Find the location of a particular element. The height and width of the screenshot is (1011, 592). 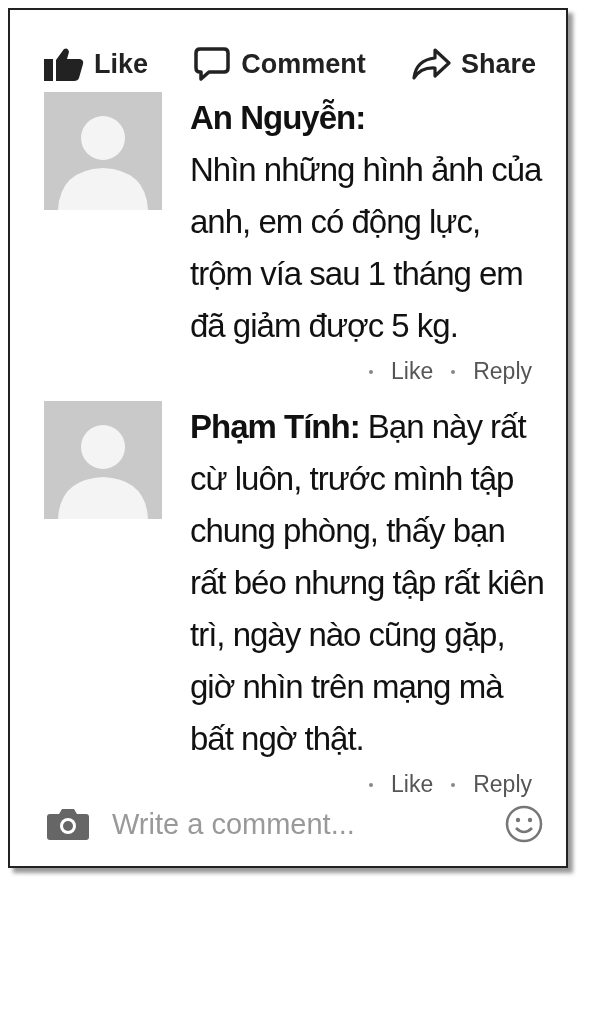

thumbs-up-icon is located at coordinates (64, 64).